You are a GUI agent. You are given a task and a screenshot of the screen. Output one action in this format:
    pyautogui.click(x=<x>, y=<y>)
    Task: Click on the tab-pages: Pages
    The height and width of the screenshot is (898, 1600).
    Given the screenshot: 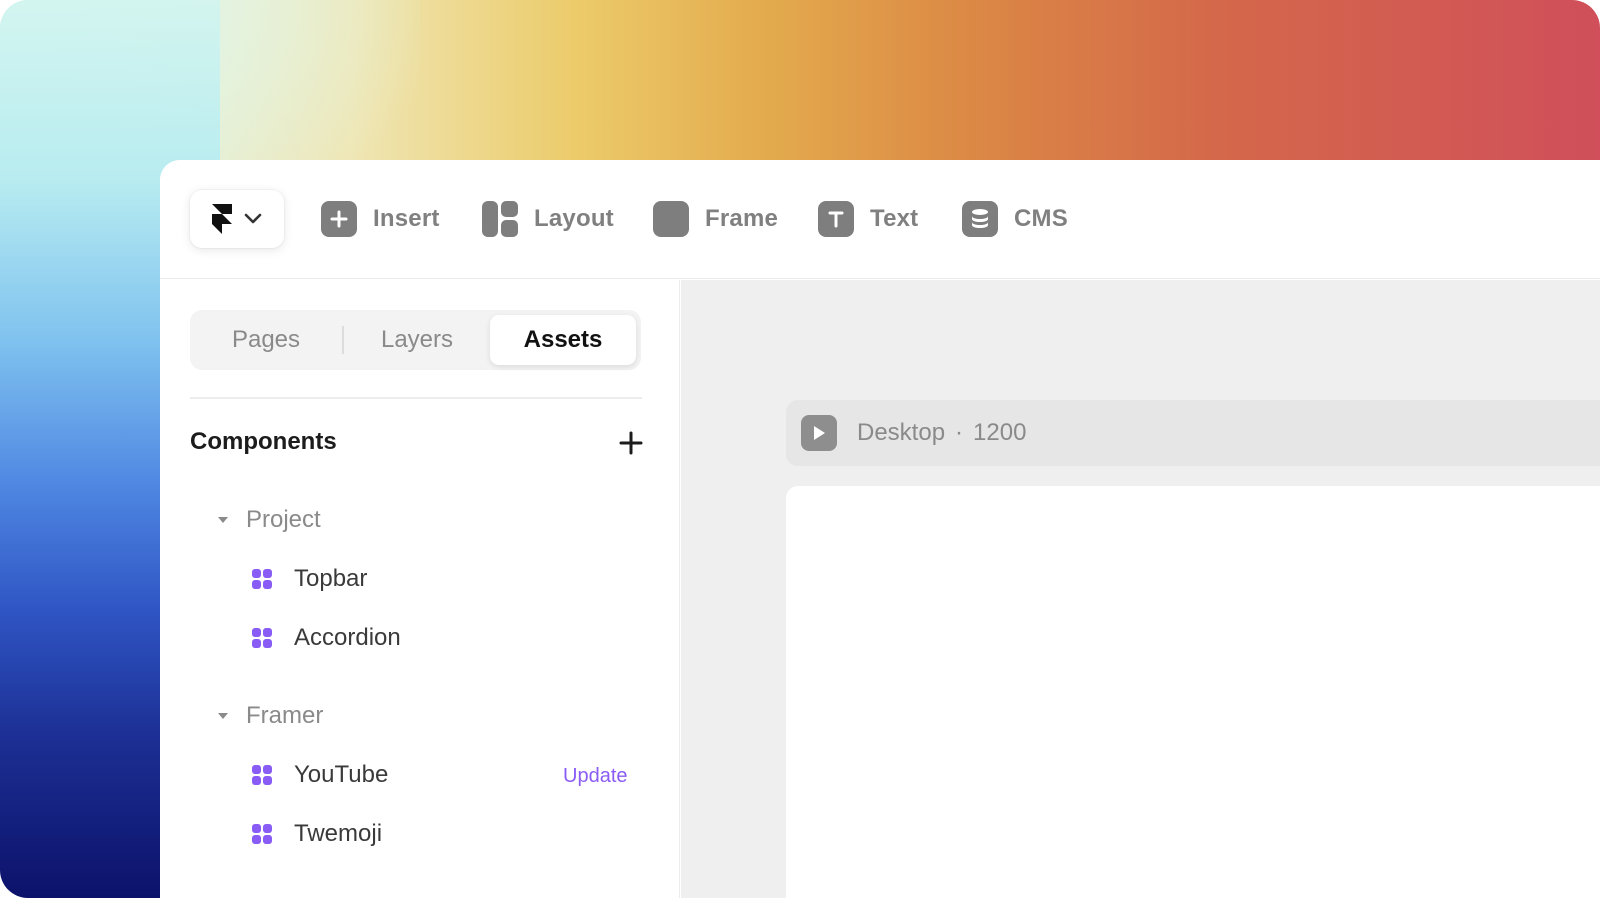 What is the action you would take?
    pyautogui.click(x=266, y=340)
    